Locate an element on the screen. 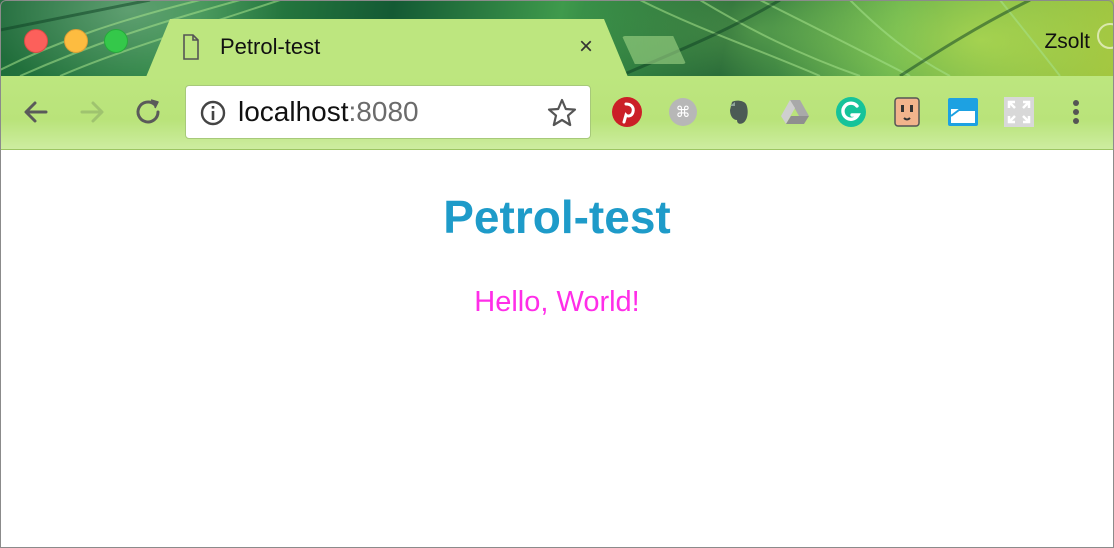 Image resolution: width=1114 pixels, height=548 pixels. document-icon is located at coordinates (191, 47).